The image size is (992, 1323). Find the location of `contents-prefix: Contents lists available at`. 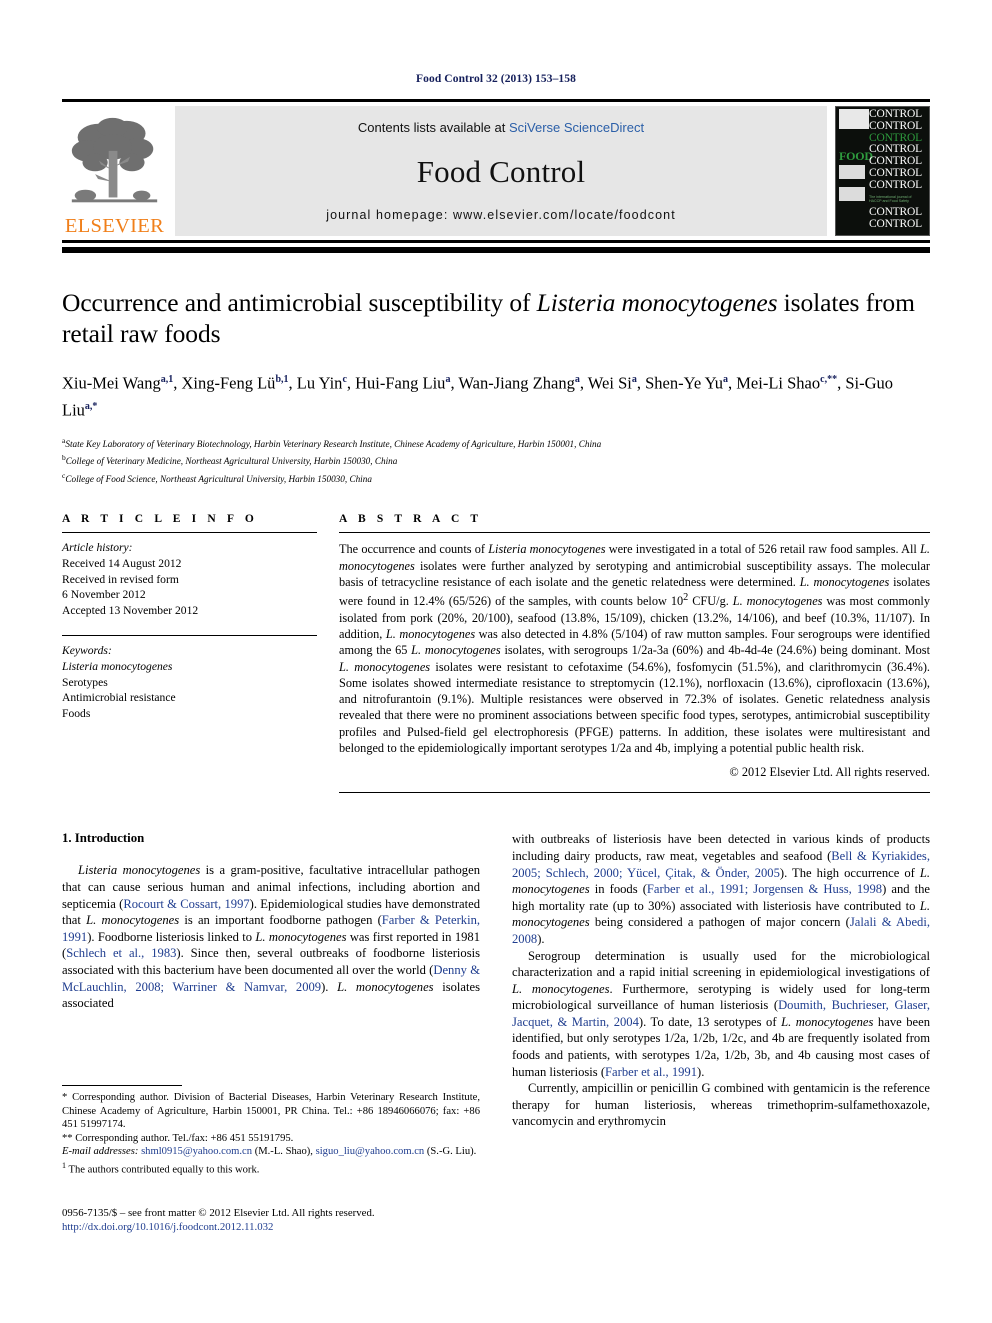

contents-prefix: Contents lists available at is located at coordinates (433, 127).